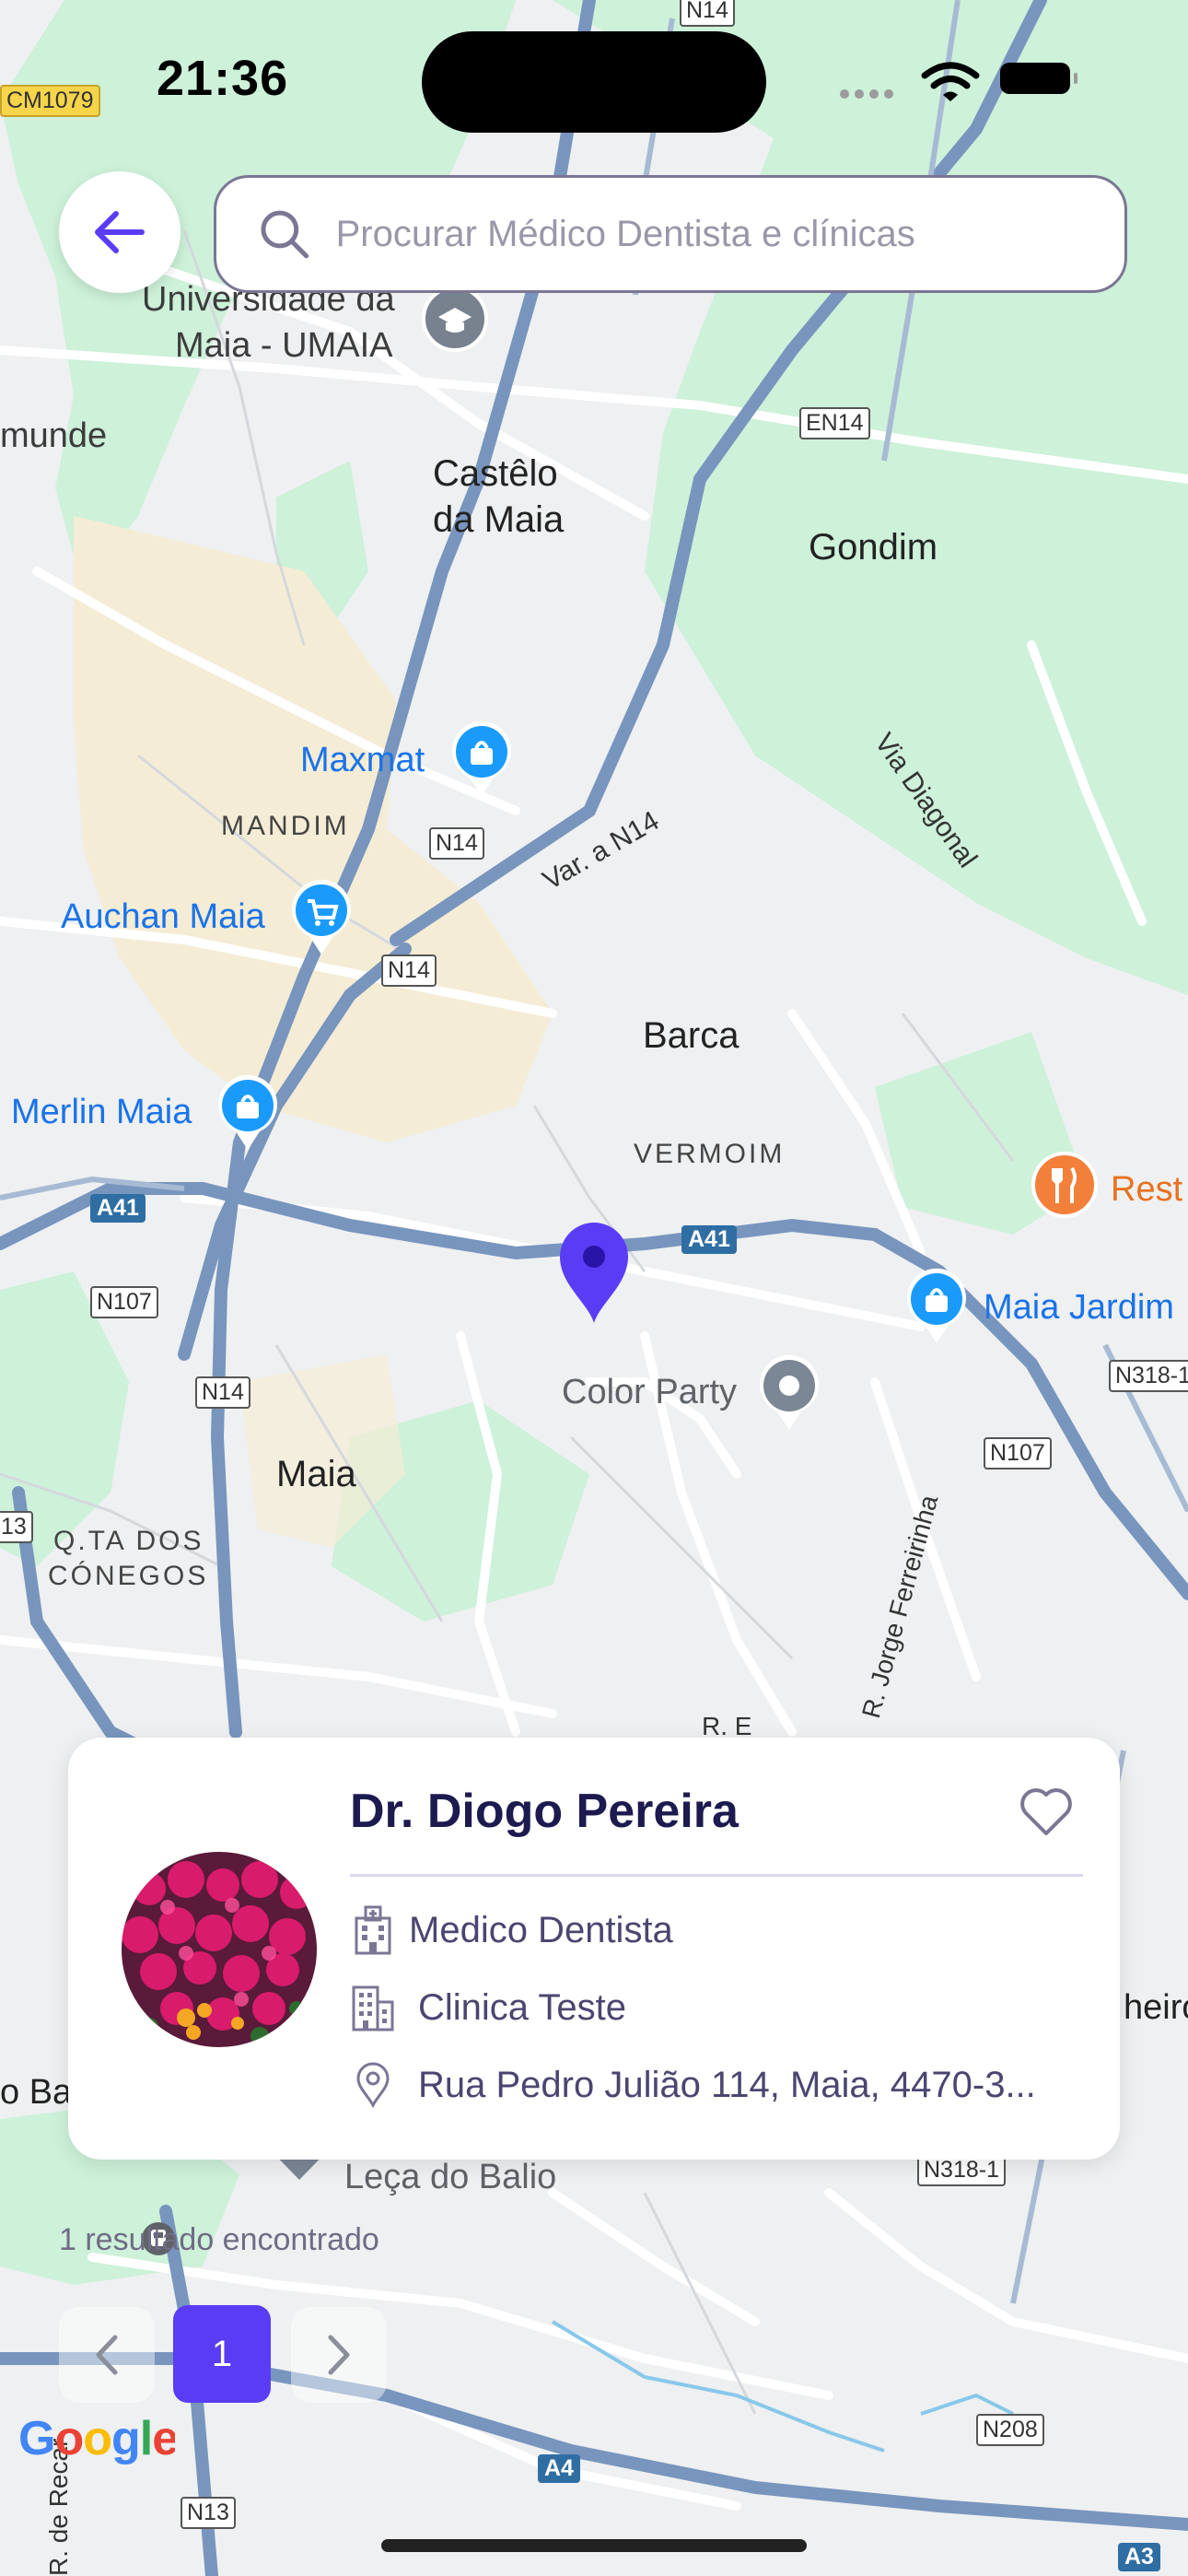 This screenshot has height=2576, width=1188. Describe the element at coordinates (128, 1576) in the screenshot. I see `map-label-conegos: CÓNEGOS` at that location.